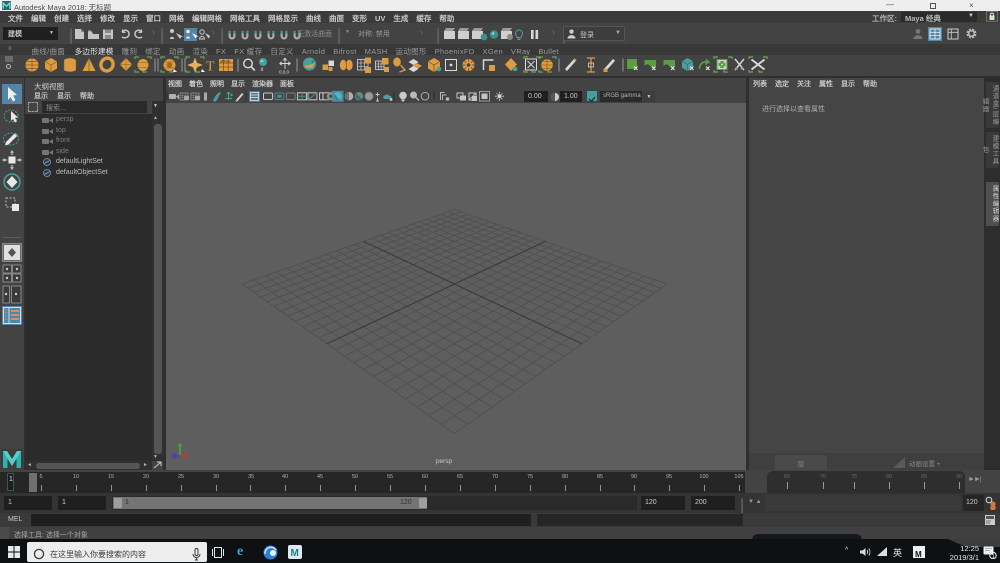  I want to click on svg-text: 1, so click(993, 556).